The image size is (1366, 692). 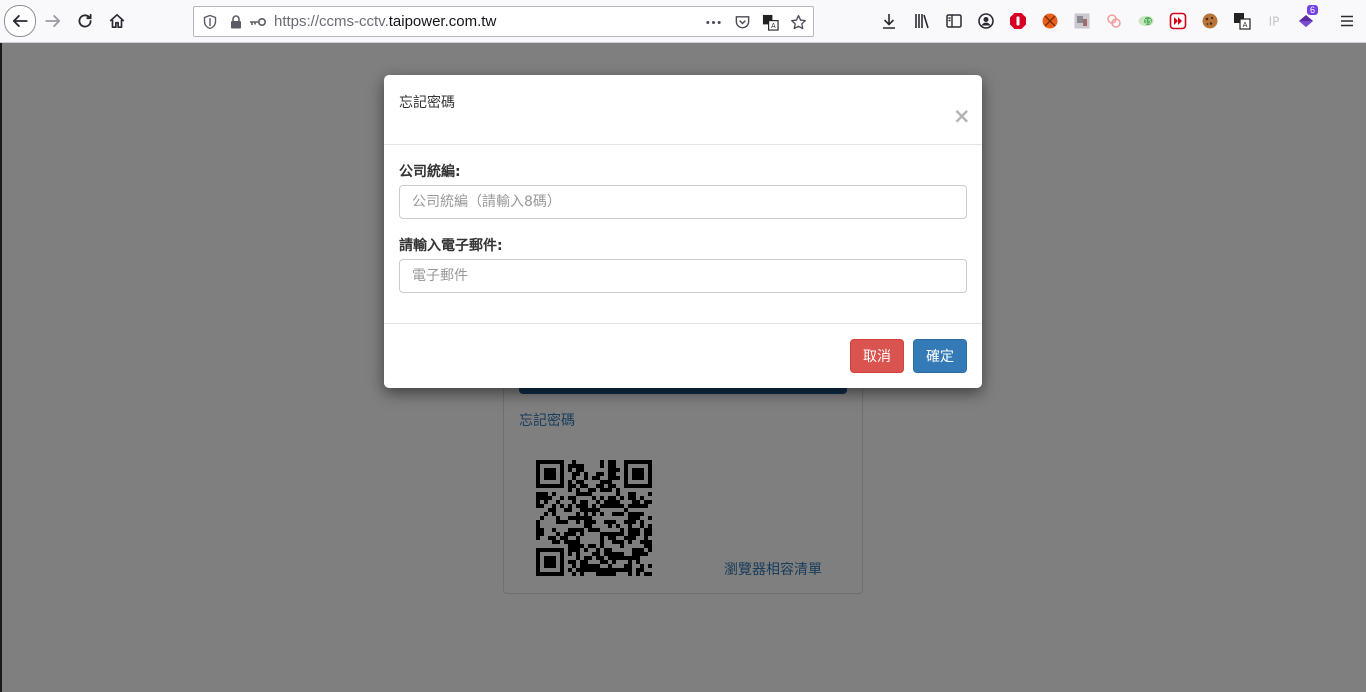 I want to click on email-label: 請輸入電子郵件:, so click(x=451, y=246).